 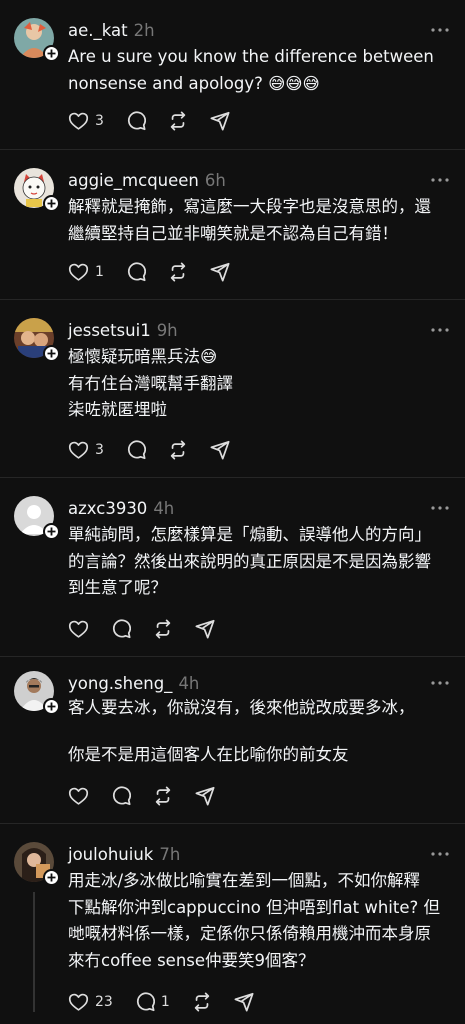 I want to click on timestamp: 7h, so click(x=170, y=854).